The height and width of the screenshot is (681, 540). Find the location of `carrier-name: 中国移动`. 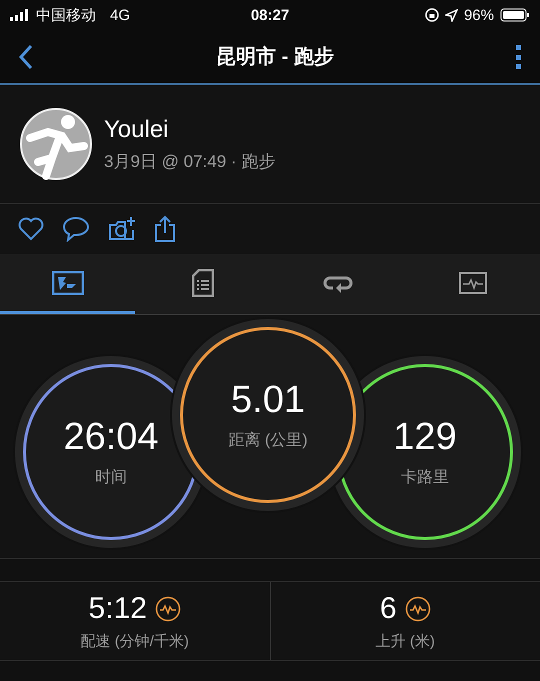

carrier-name: 中国移动 is located at coordinates (66, 15).